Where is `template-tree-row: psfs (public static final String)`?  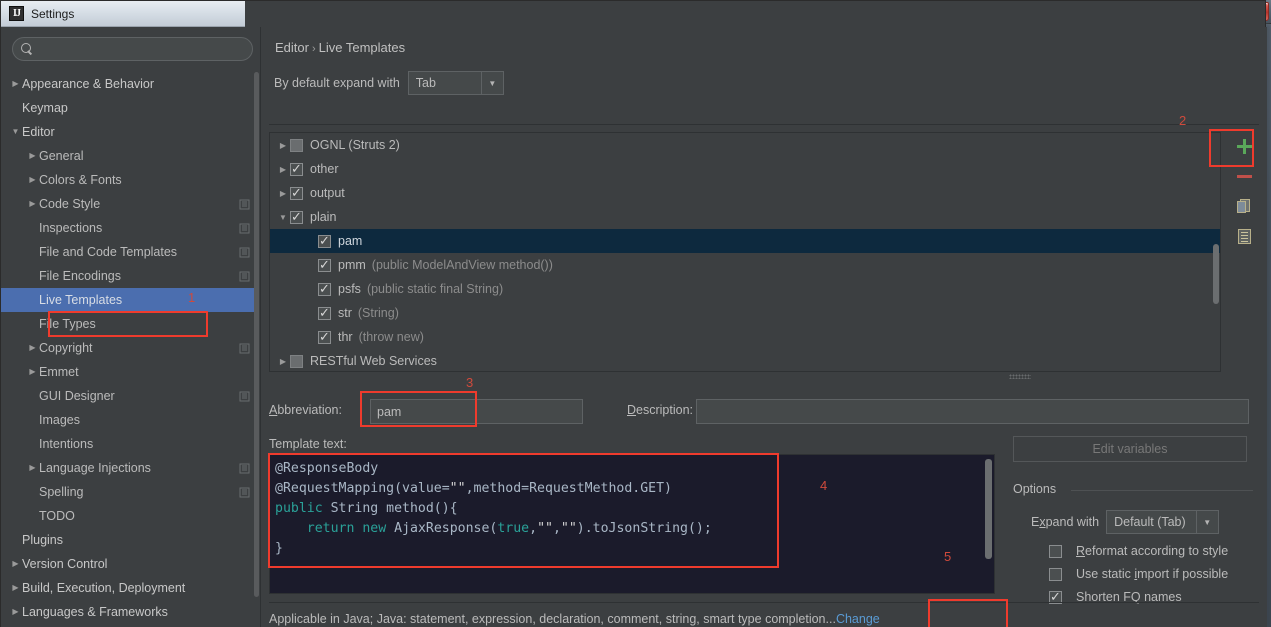 template-tree-row: psfs (public static final String) is located at coordinates (745, 289).